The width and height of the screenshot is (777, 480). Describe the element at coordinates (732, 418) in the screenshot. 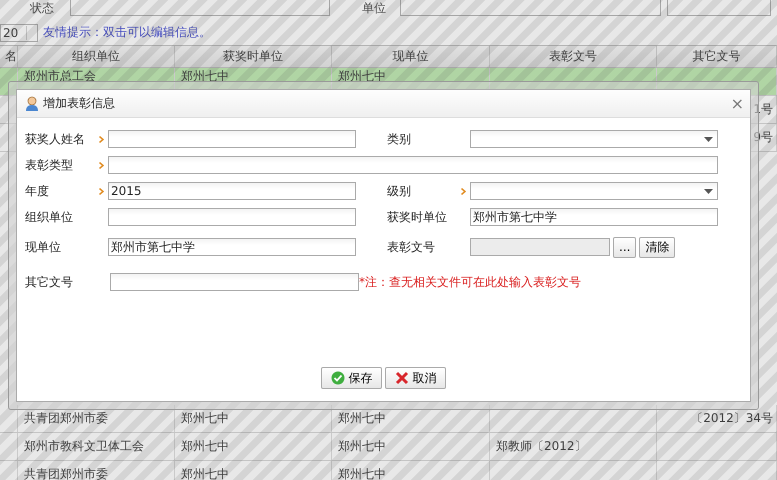

I see `table-cell: 〔2012〕34号` at that location.